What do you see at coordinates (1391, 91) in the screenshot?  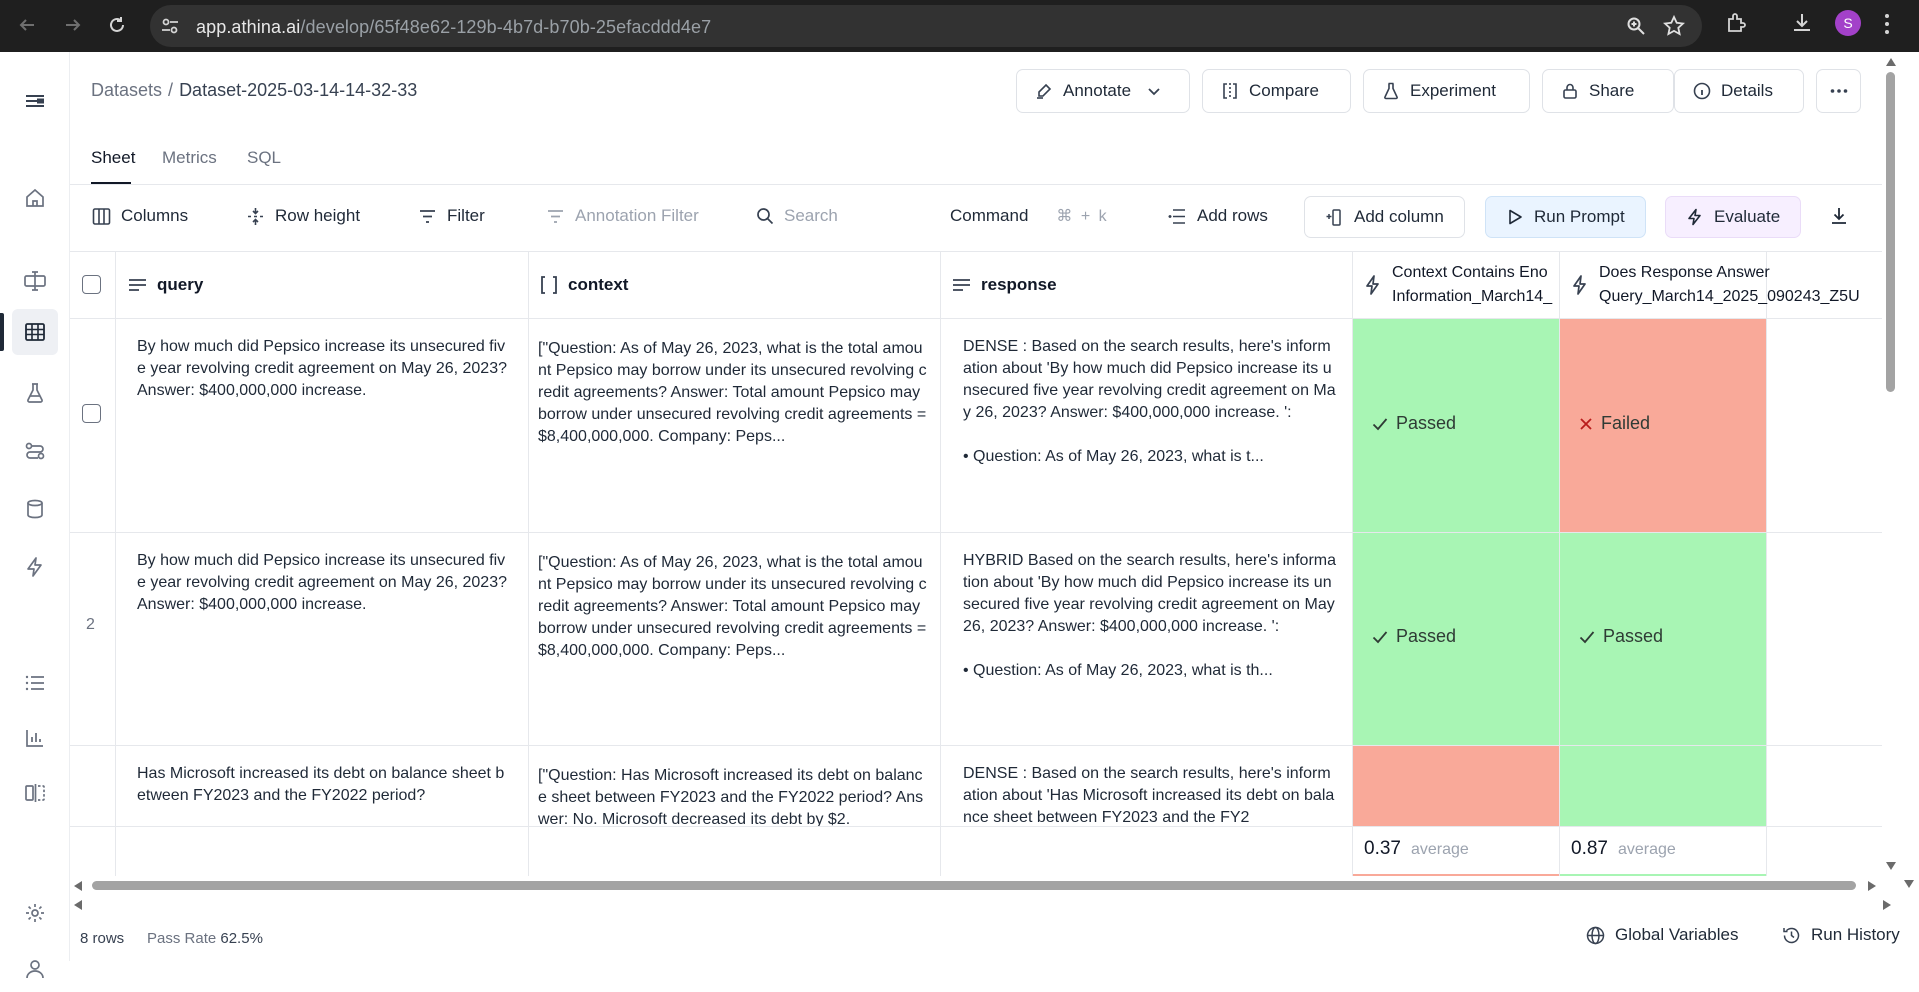 I see `flask-icon` at bounding box center [1391, 91].